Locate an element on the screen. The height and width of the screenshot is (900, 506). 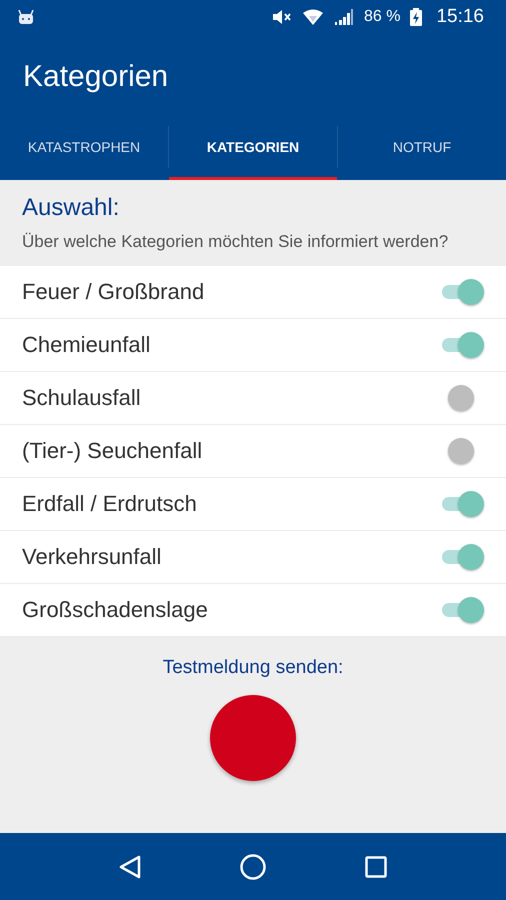
tab: KATASTROPHEN is located at coordinates (84, 150).